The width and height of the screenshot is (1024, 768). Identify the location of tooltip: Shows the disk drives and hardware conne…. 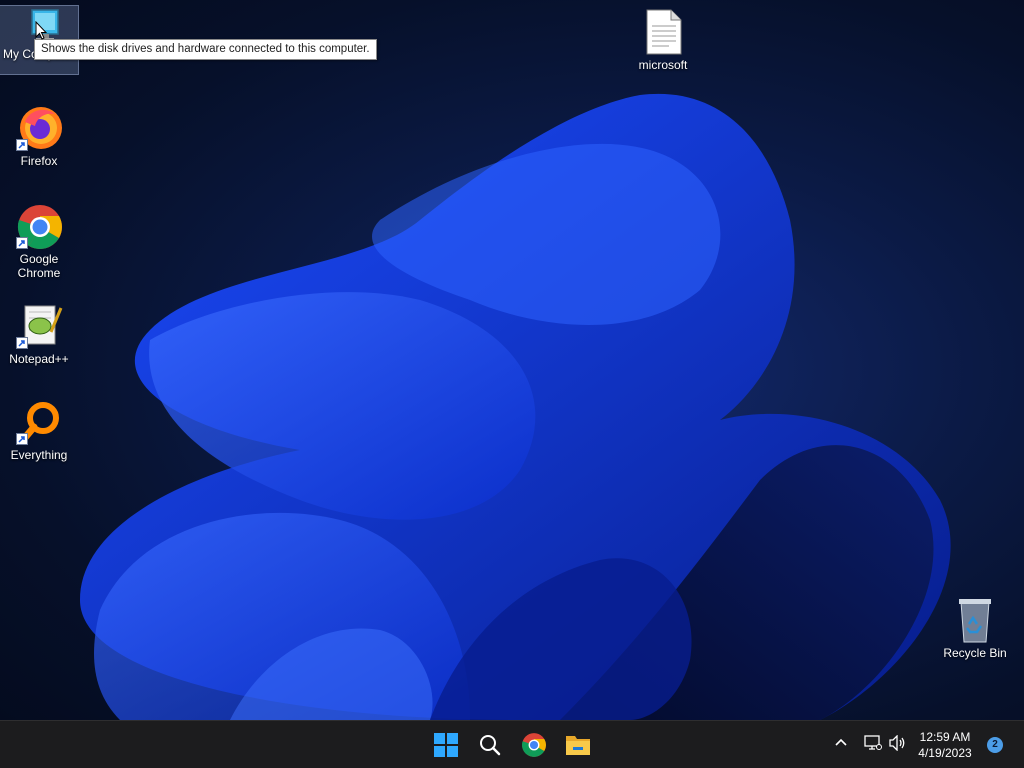
(205, 49).